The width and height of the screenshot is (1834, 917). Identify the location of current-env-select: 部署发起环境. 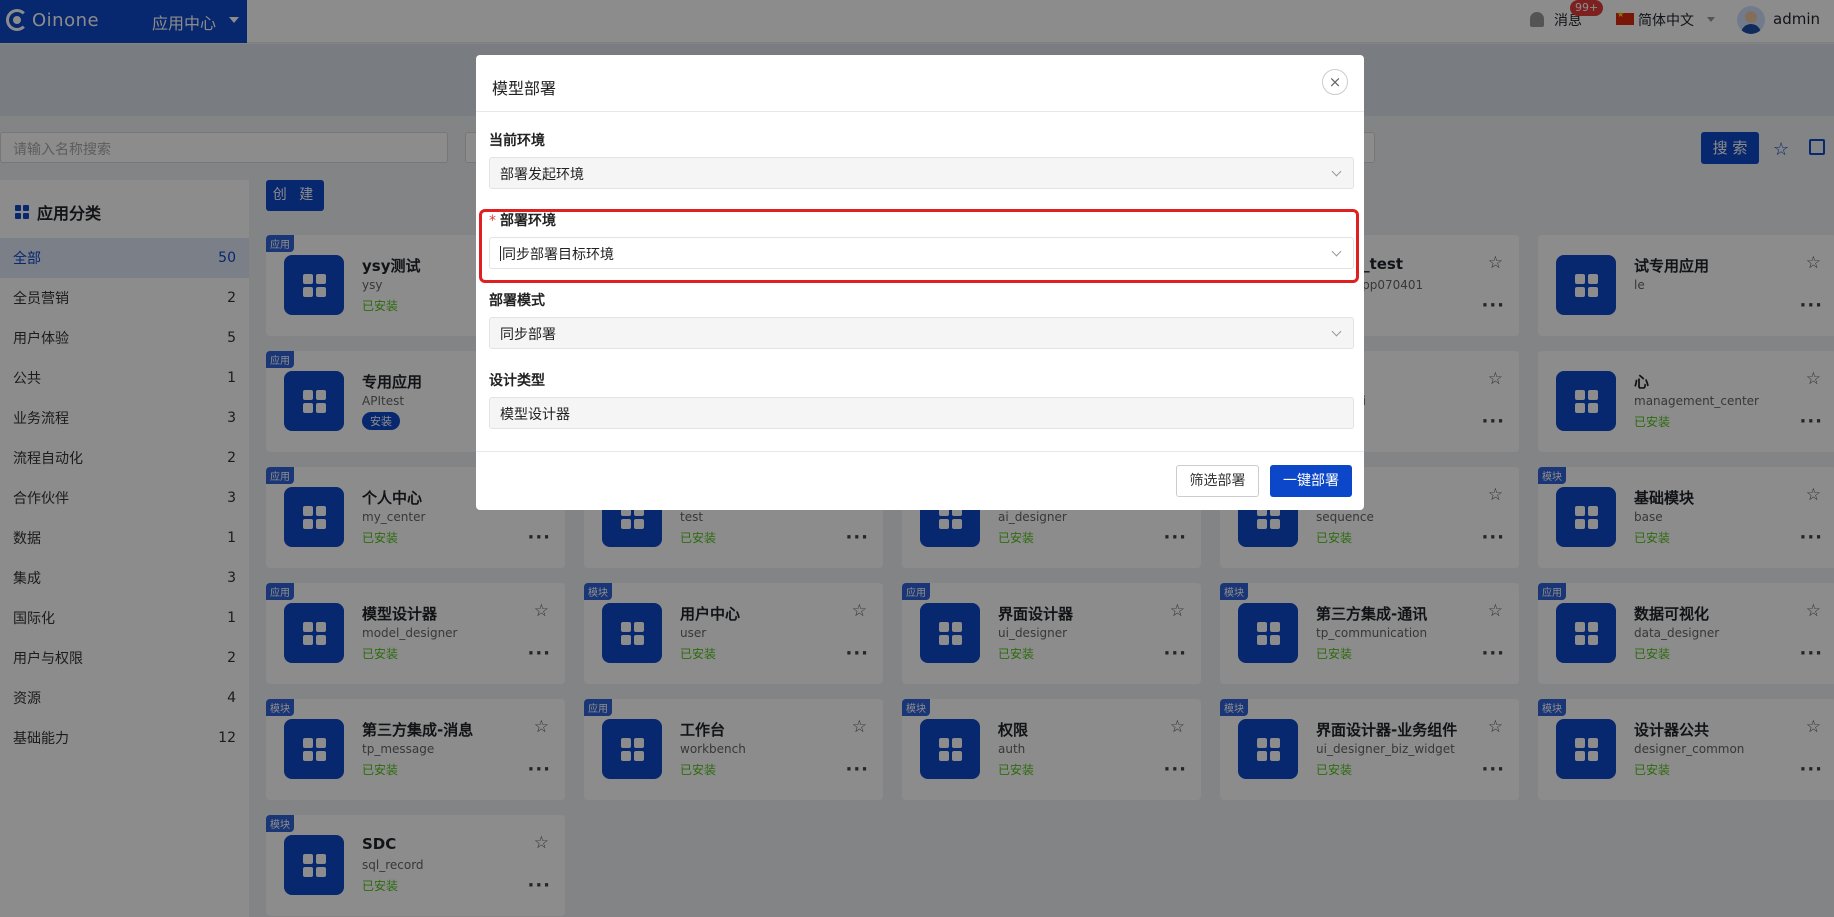
(921, 173).